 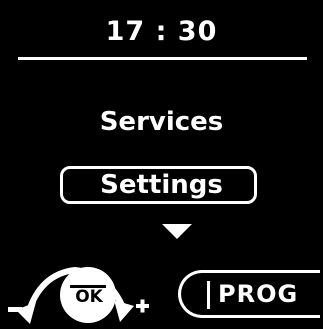 What do you see at coordinates (161, 185) in the screenshot?
I see `menu-item-settings: Settings` at bounding box center [161, 185].